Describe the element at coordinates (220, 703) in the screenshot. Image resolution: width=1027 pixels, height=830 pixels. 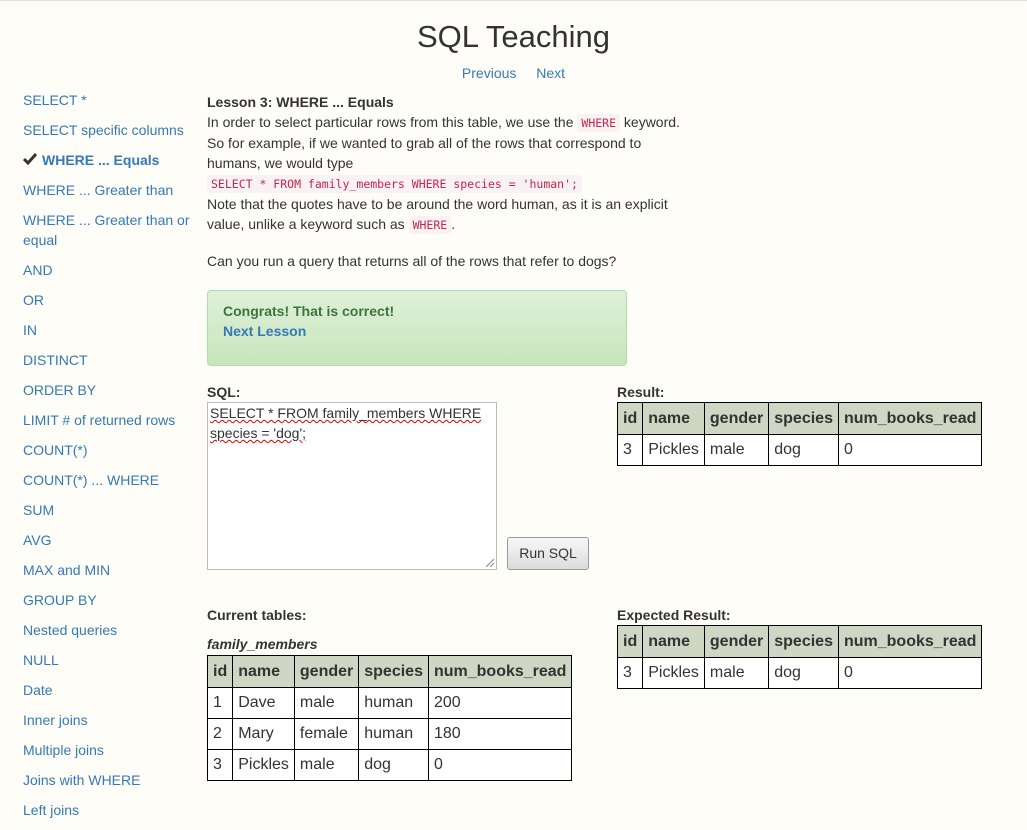
I see `table-cell: 1` at that location.